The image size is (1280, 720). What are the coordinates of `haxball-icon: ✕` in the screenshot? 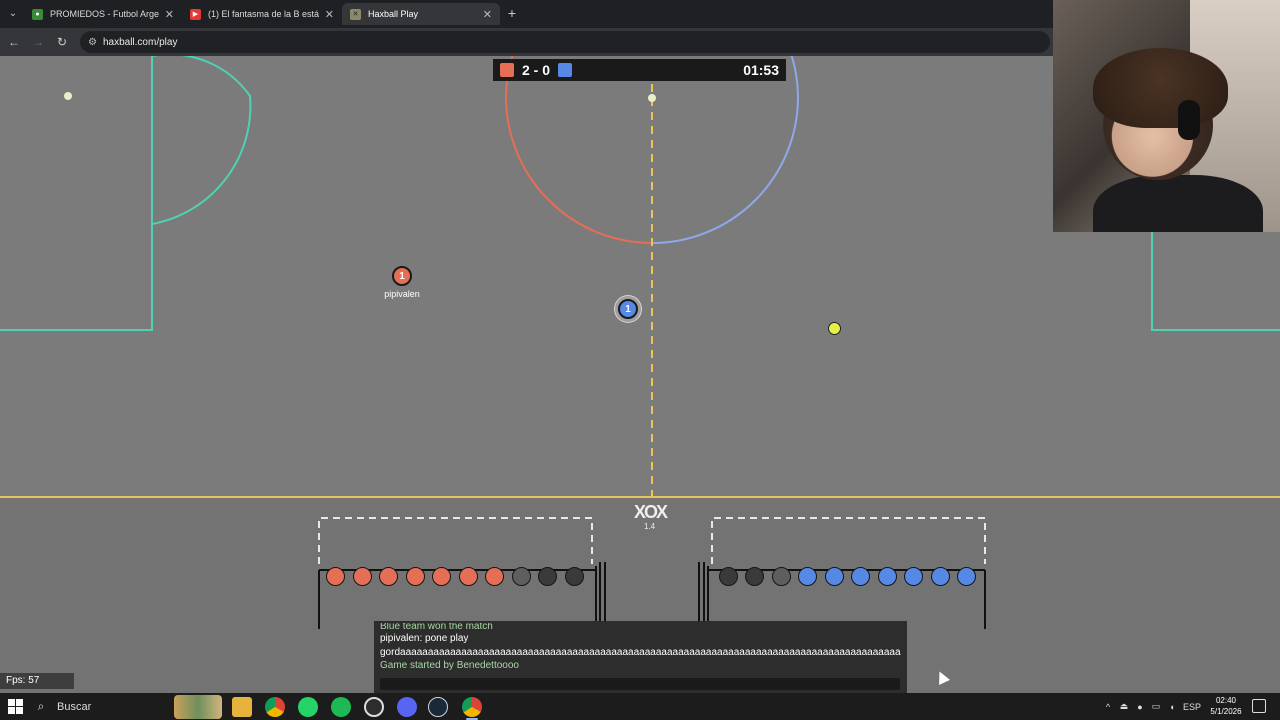 It's located at (355, 14).